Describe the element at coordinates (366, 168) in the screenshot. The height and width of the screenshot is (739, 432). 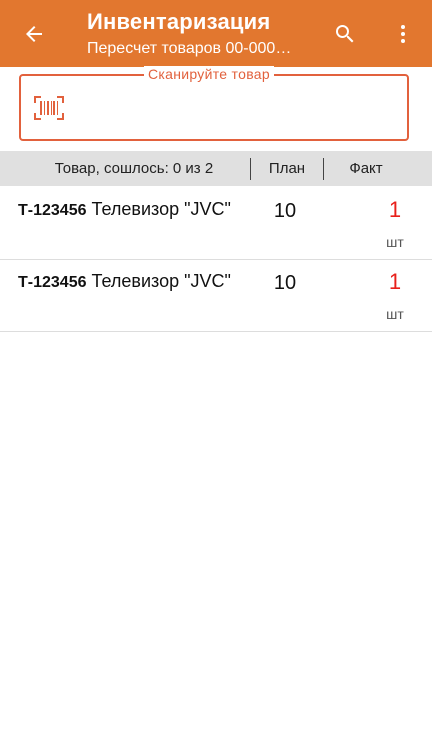
I see `column-header-fact: Факт` at that location.